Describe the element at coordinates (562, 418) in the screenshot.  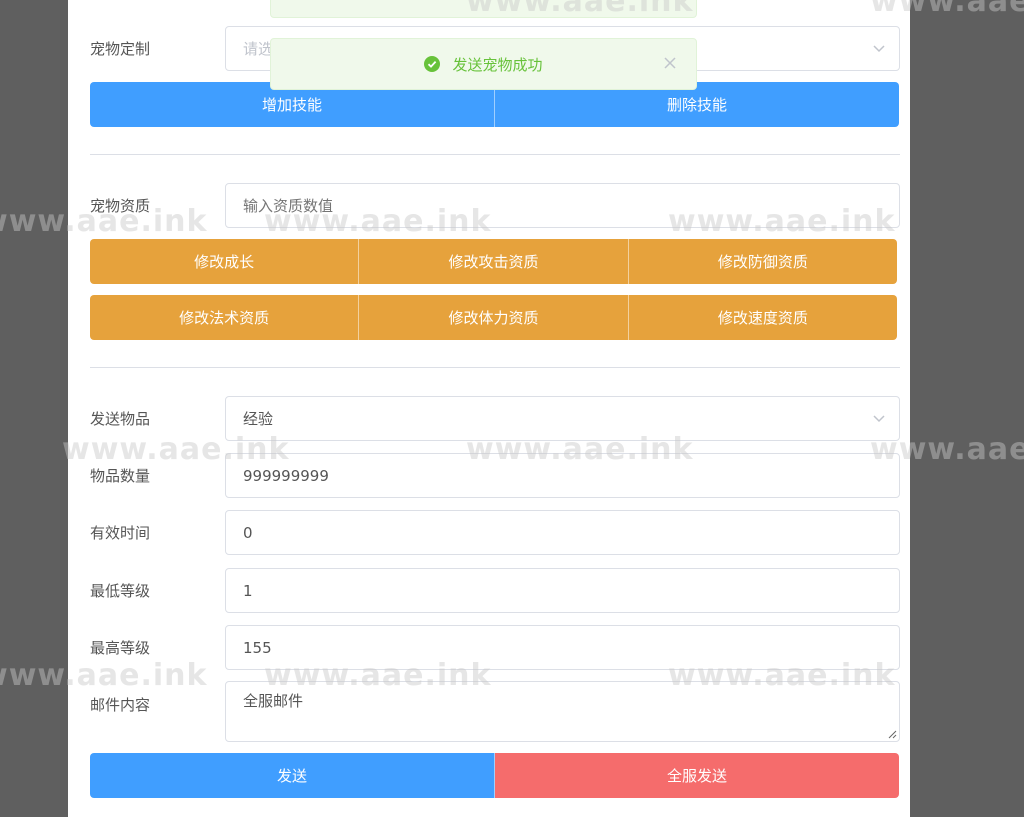
I see `item-select: 经验` at that location.